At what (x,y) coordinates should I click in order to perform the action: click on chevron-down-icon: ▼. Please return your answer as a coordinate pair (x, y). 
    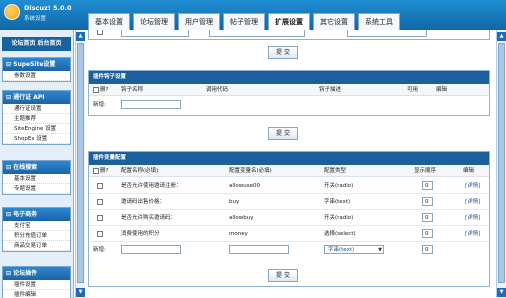
    Looking at the image, I should click on (380, 250).